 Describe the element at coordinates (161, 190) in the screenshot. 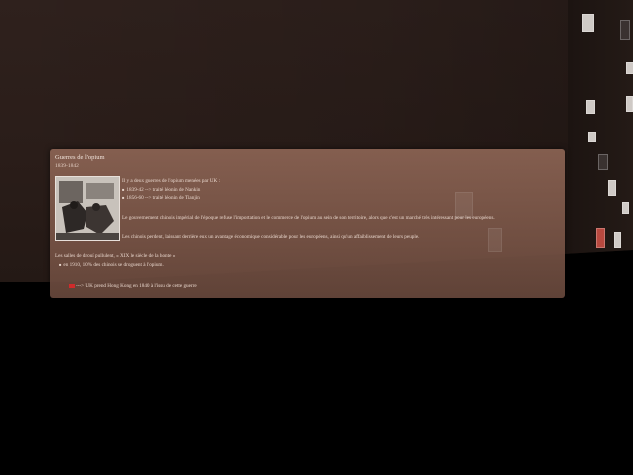

I see `war-item-1: 1839-42 --> traité léonin de Nankin` at that location.